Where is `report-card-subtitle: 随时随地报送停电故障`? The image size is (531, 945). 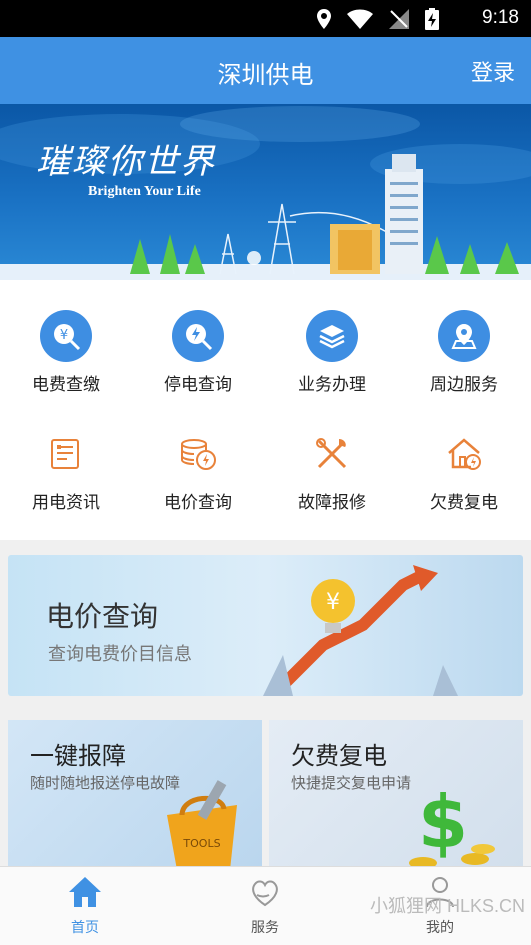 report-card-subtitle: 随时随地报送停电故障 is located at coordinates (105, 783).